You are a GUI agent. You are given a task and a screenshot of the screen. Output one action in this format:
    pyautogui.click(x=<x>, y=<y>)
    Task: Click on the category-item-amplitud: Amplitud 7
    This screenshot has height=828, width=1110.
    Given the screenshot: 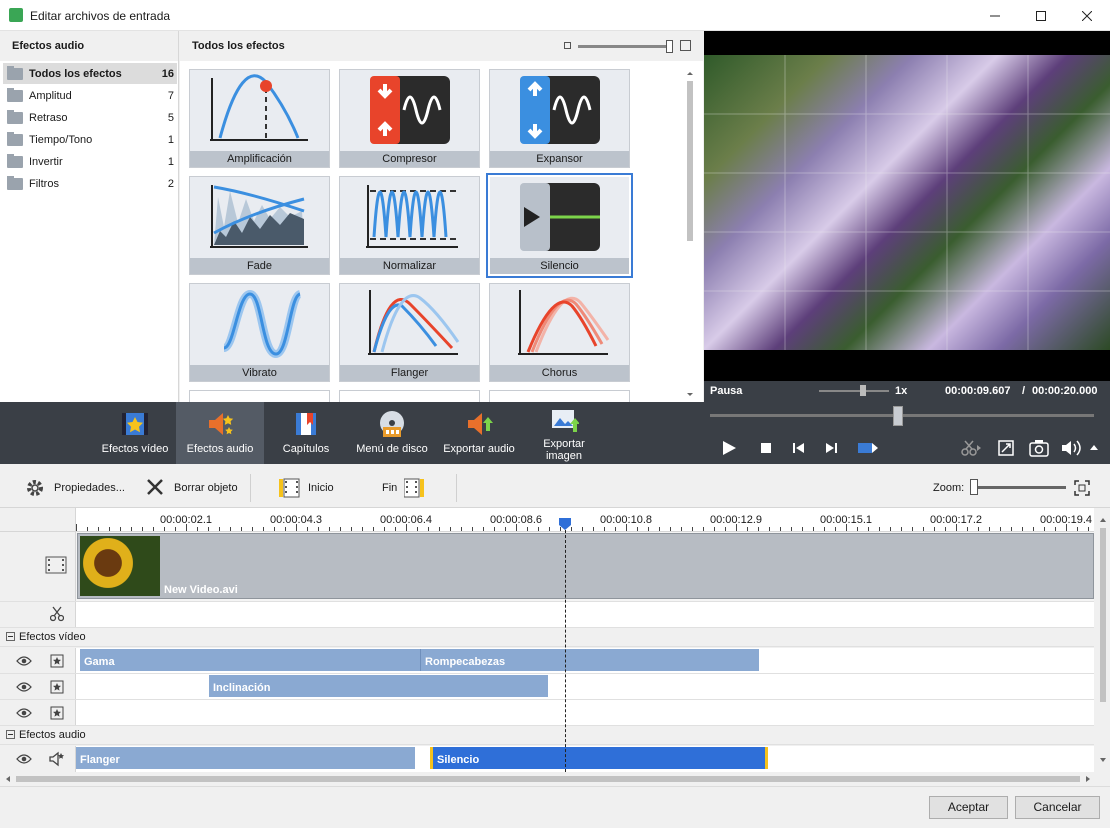 What is the action you would take?
    pyautogui.click(x=90, y=95)
    